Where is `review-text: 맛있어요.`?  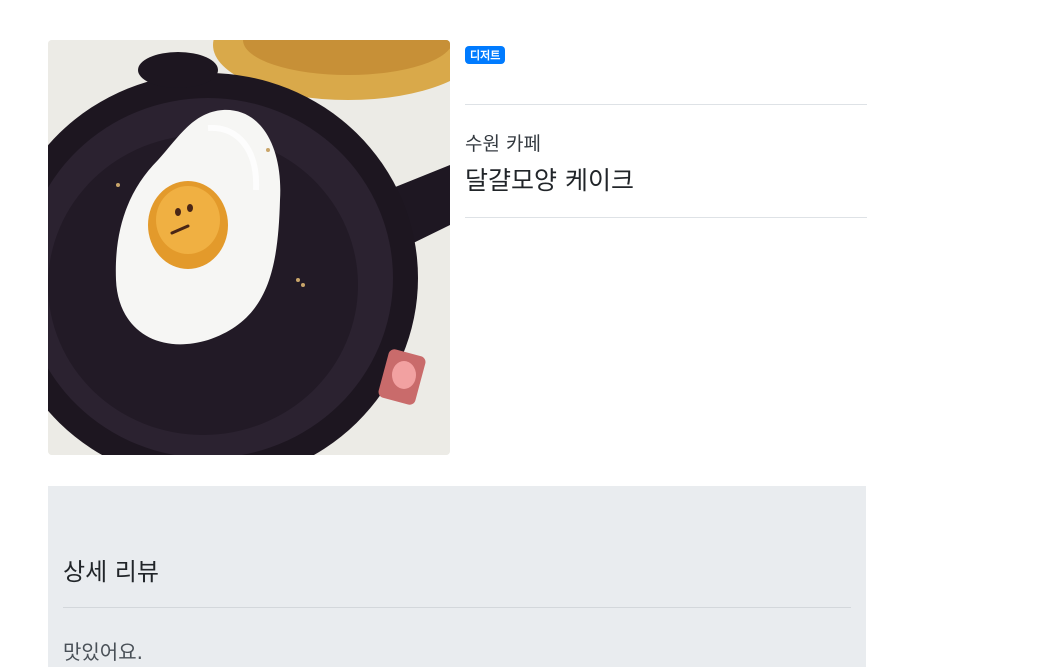 review-text: 맛있어요. is located at coordinates (103, 652).